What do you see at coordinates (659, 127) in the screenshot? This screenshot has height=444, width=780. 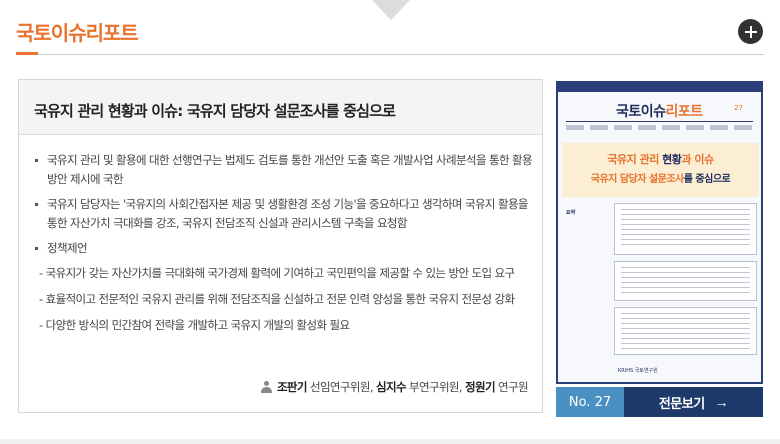 I see `cover-meta-line` at bounding box center [659, 127].